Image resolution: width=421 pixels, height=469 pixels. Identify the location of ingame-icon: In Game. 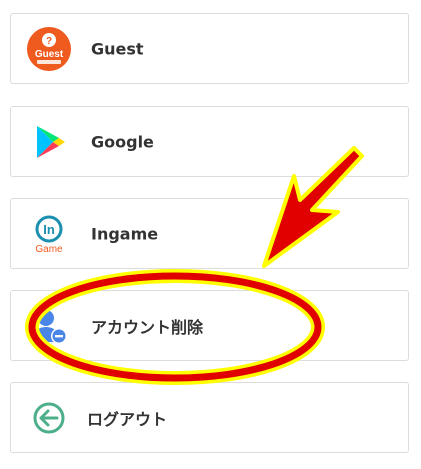
(49, 234).